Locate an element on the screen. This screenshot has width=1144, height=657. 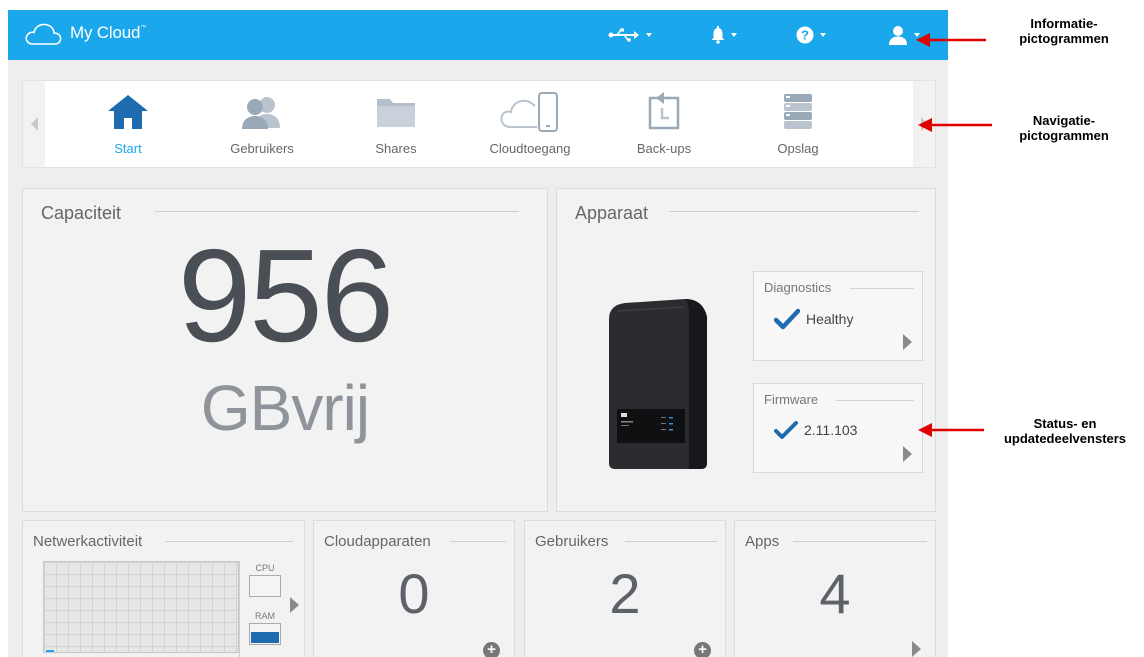
callout-nav-icons: Navigatie- pictogrammen is located at coordinates (1064, 128).